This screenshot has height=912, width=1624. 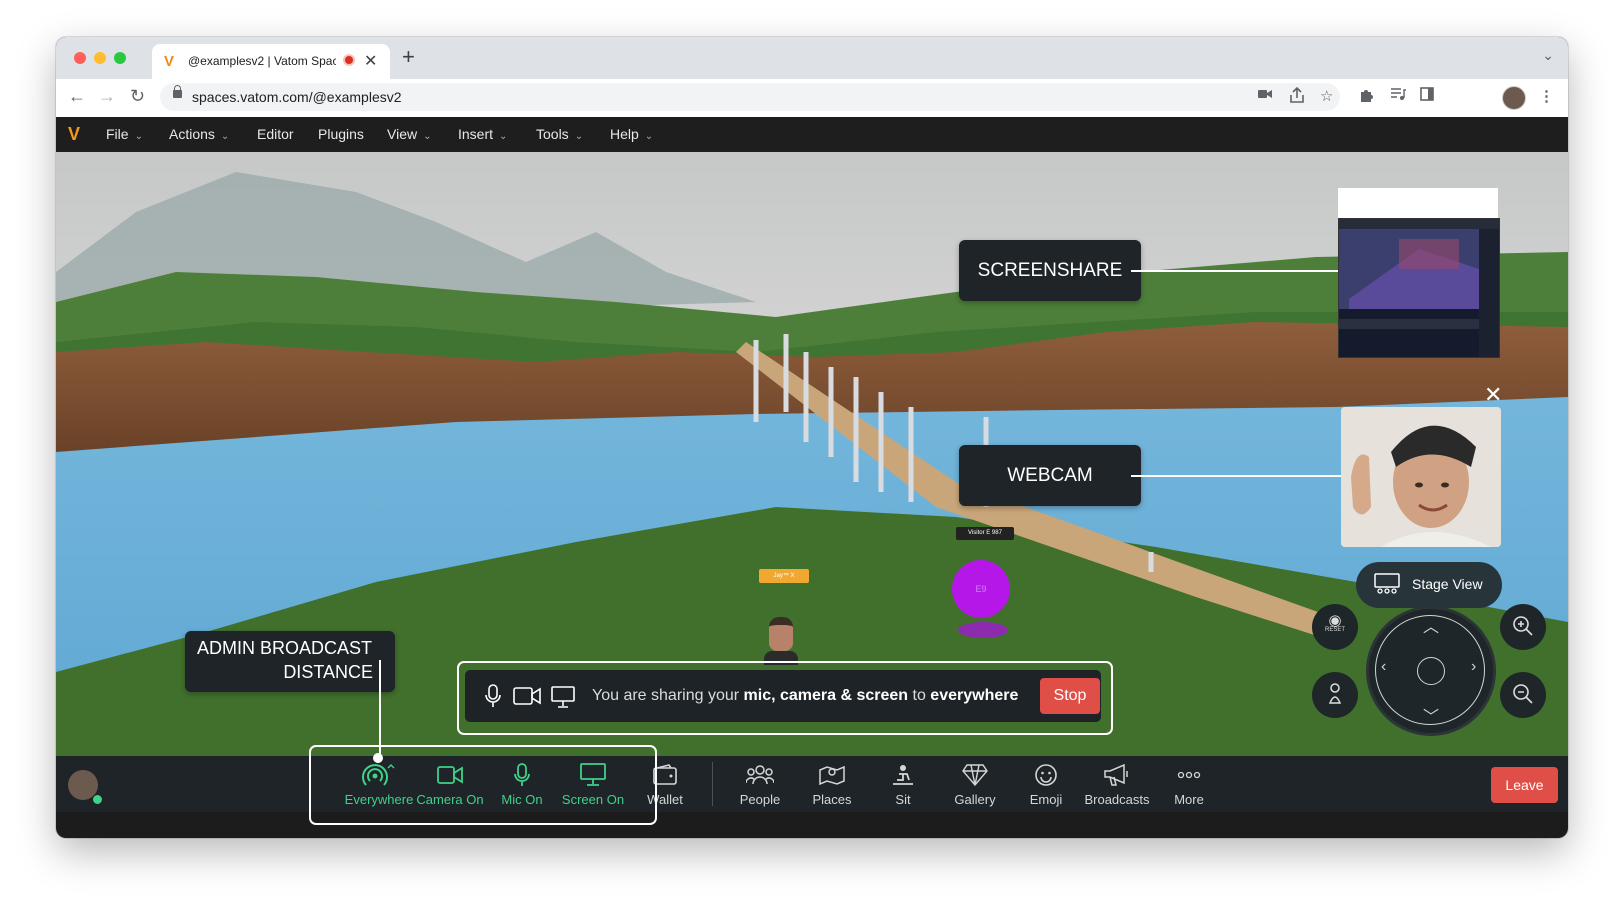 I want to click on diamond-icon, so click(x=975, y=775).